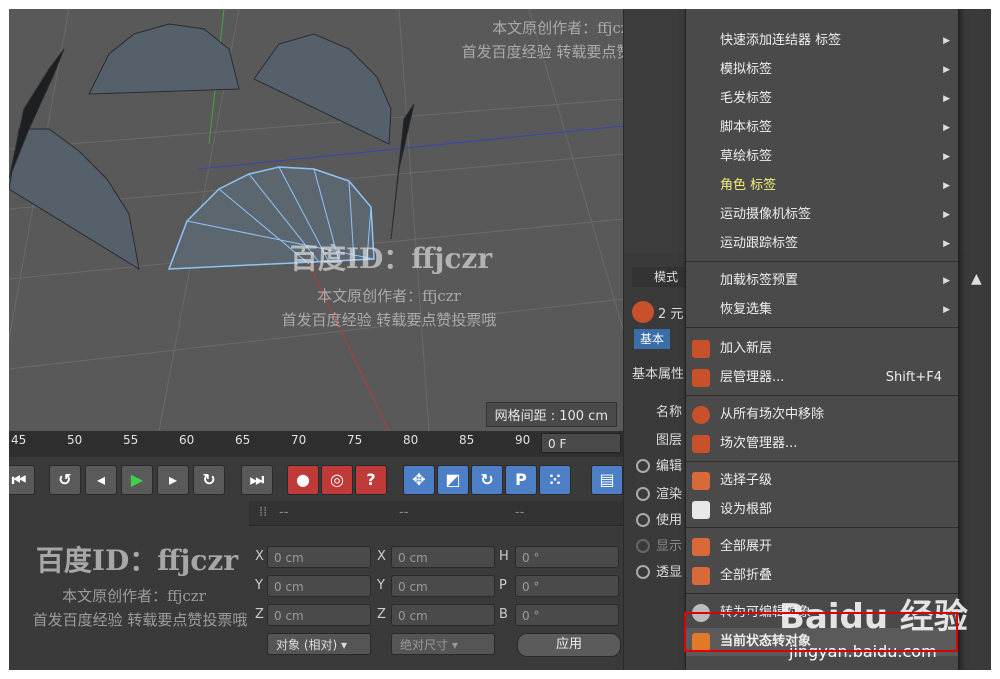  I want to click on attr-label-display: 显示, so click(669, 546).